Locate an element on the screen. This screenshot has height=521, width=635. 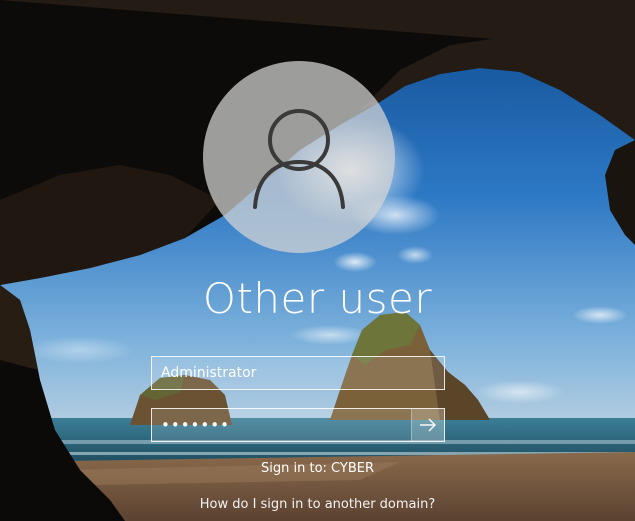
user-avatar is located at coordinates (299, 157).